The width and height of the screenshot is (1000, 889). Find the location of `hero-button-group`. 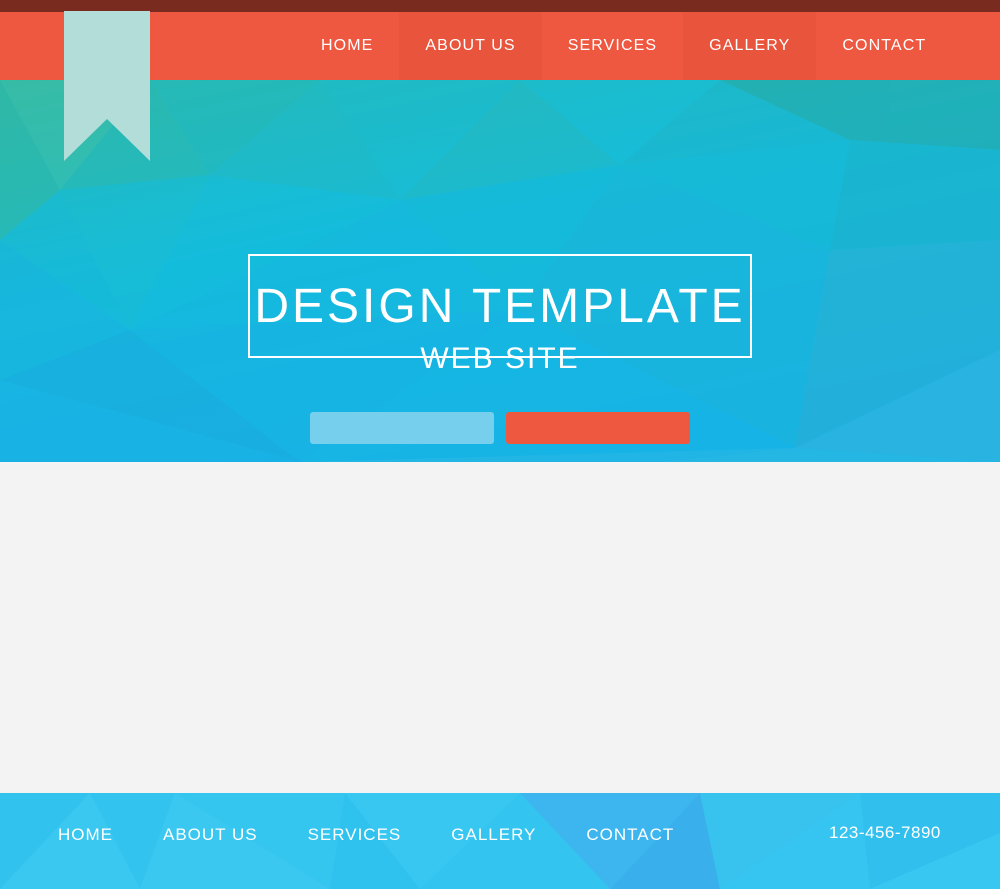

hero-button-group is located at coordinates (500, 428).